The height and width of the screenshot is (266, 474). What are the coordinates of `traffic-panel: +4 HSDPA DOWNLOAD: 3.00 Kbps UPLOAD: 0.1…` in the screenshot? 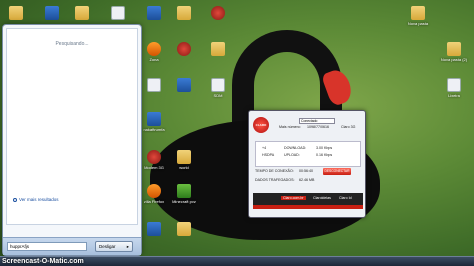 It's located at (308, 154).